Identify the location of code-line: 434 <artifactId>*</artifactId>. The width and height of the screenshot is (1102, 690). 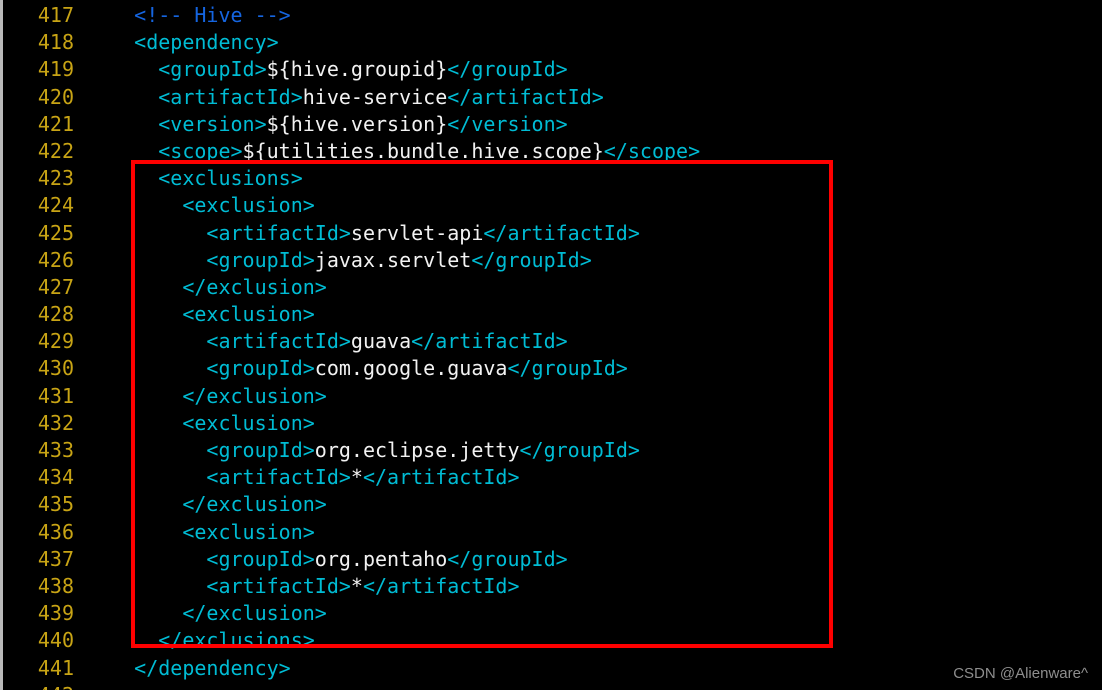
(551, 477).